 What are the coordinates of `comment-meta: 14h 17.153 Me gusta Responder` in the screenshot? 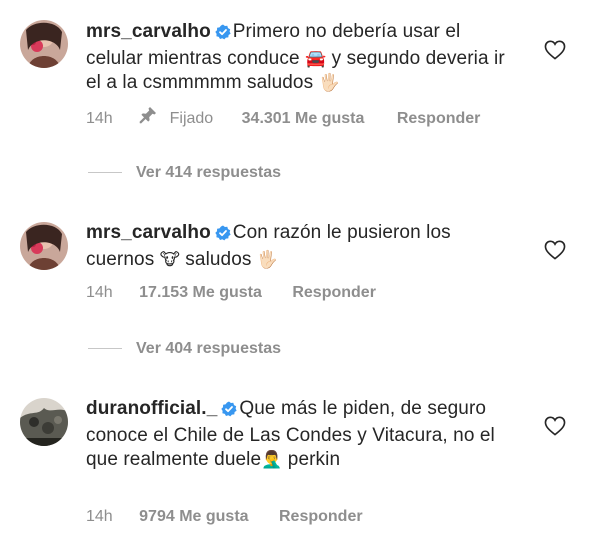 It's located at (231, 293).